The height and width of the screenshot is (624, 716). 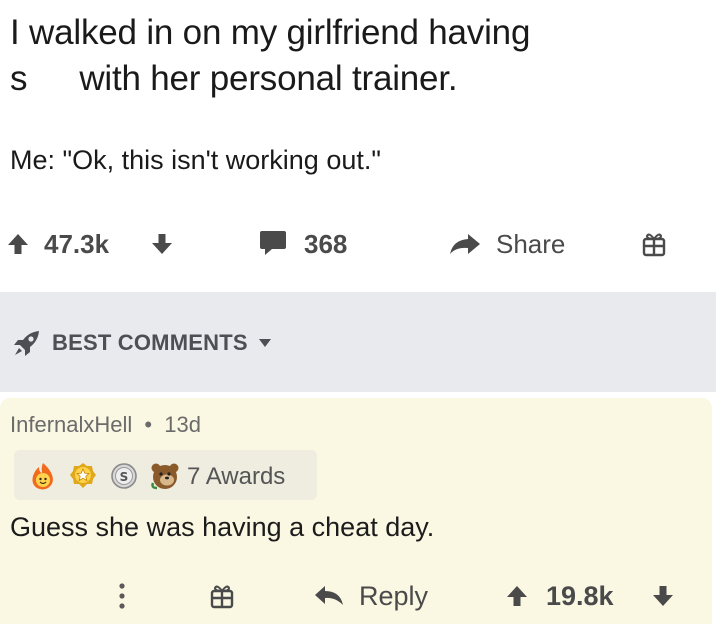 I want to click on post-title-line-2-end: with her personal trainer., so click(x=268, y=78).